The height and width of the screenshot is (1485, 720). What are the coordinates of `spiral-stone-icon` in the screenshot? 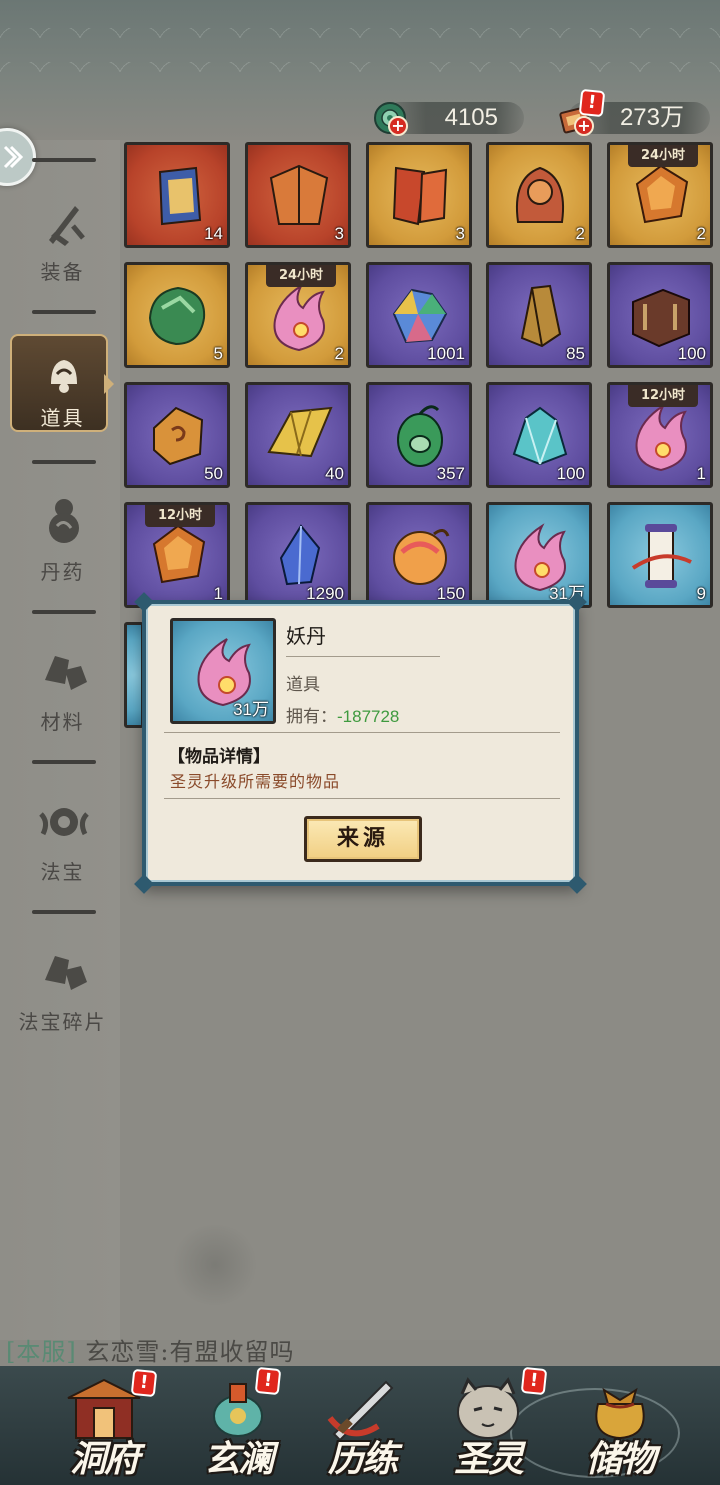 It's located at (178, 436).